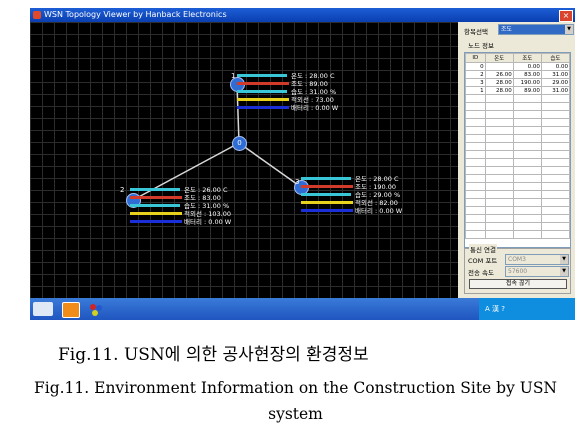  Describe the element at coordinates (537, 259) in the screenshot. I see `com-port-select: COM3 ▼` at that location.